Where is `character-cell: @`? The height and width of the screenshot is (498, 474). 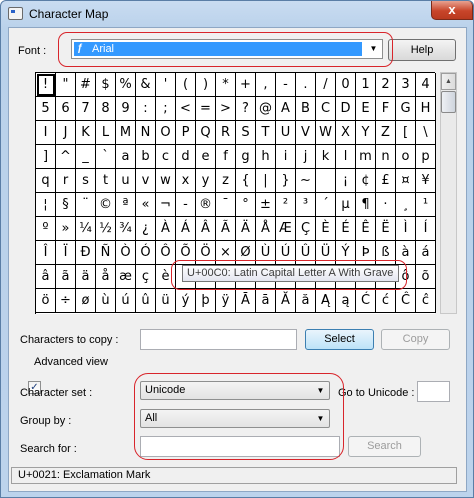 character-cell: @ is located at coordinates (266, 109).